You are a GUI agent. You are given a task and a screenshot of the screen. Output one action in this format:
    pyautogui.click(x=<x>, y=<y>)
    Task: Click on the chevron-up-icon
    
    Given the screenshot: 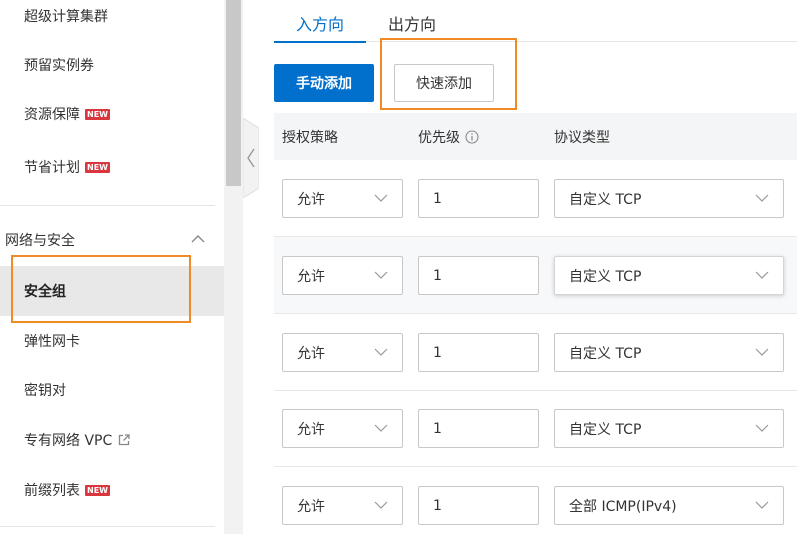 What is the action you would take?
    pyautogui.click(x=198, y=239)
    